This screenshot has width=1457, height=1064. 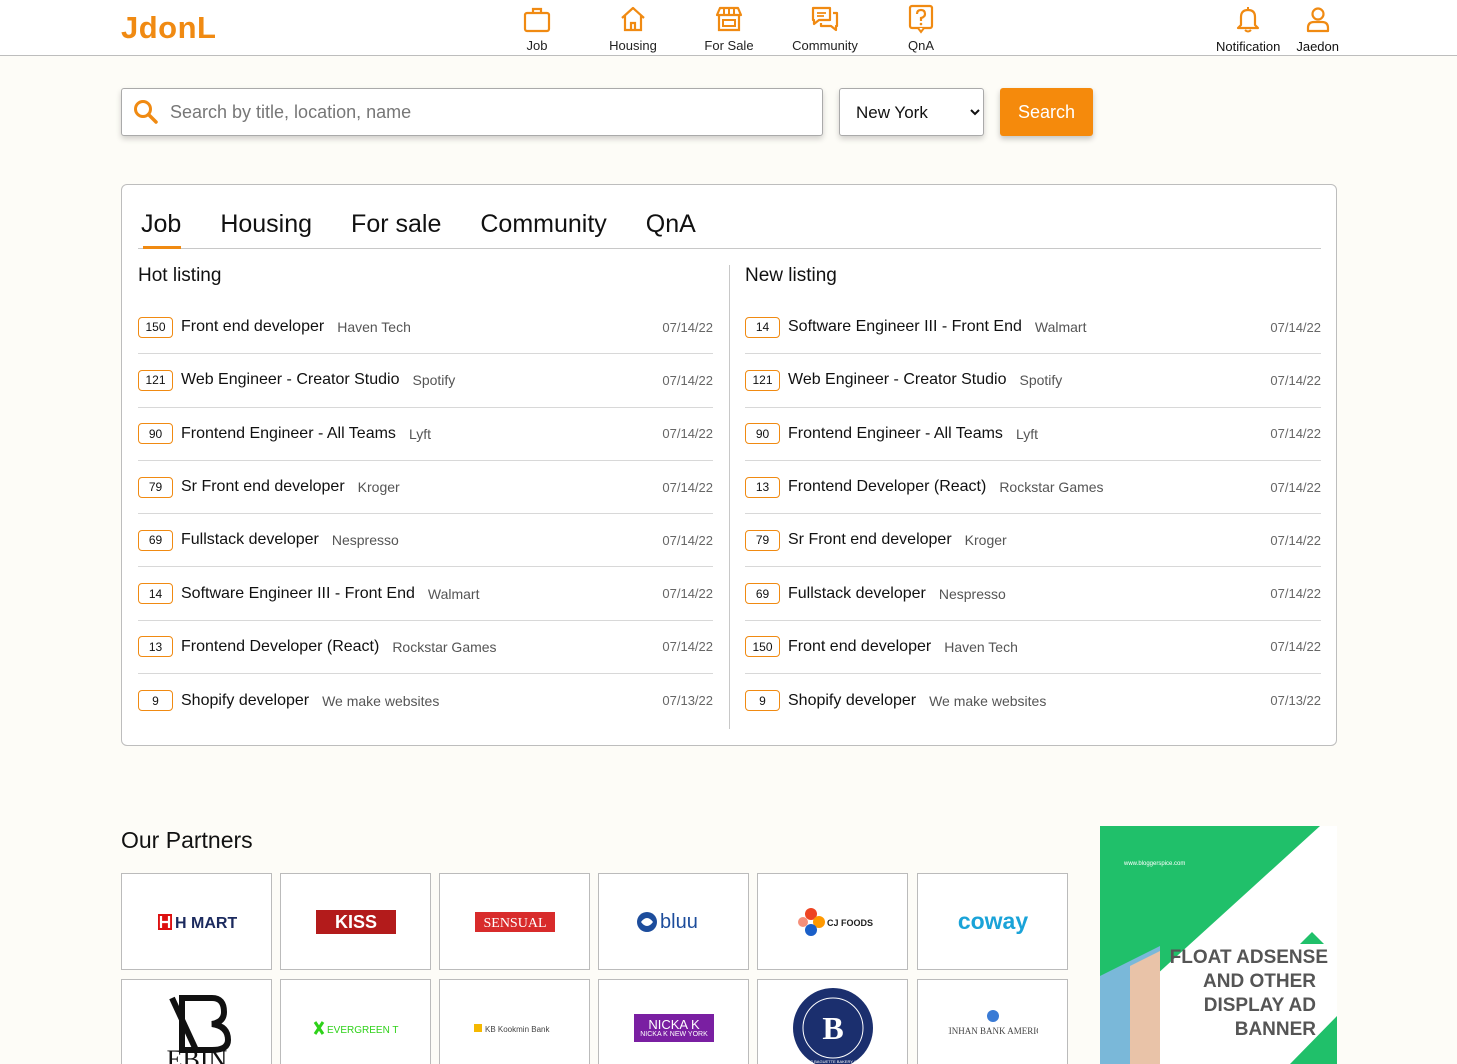 I want to click on listing-date: 07/13/22, so click(x=687, y=701).